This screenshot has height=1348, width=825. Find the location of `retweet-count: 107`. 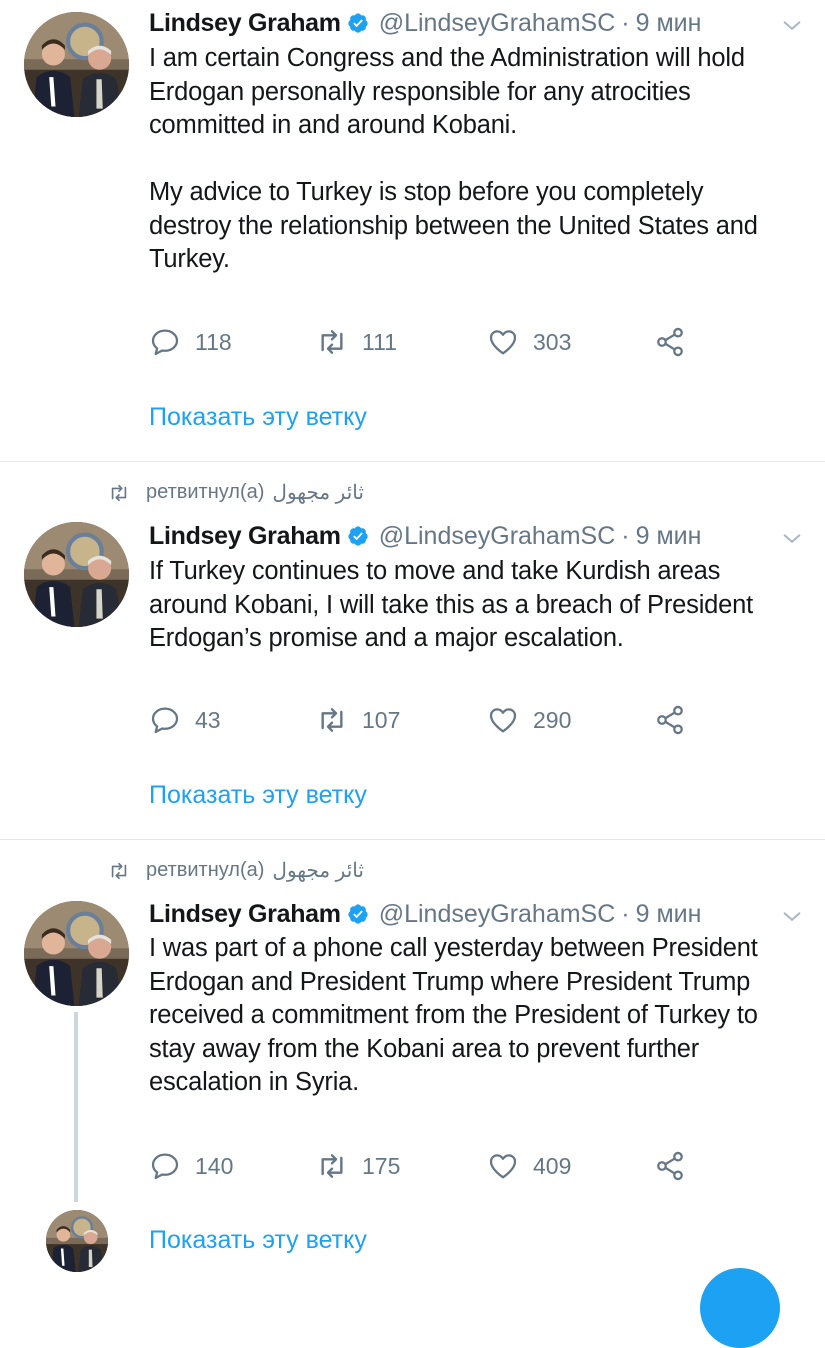

retweet-count: 107 is located at coordinates (381, 719).